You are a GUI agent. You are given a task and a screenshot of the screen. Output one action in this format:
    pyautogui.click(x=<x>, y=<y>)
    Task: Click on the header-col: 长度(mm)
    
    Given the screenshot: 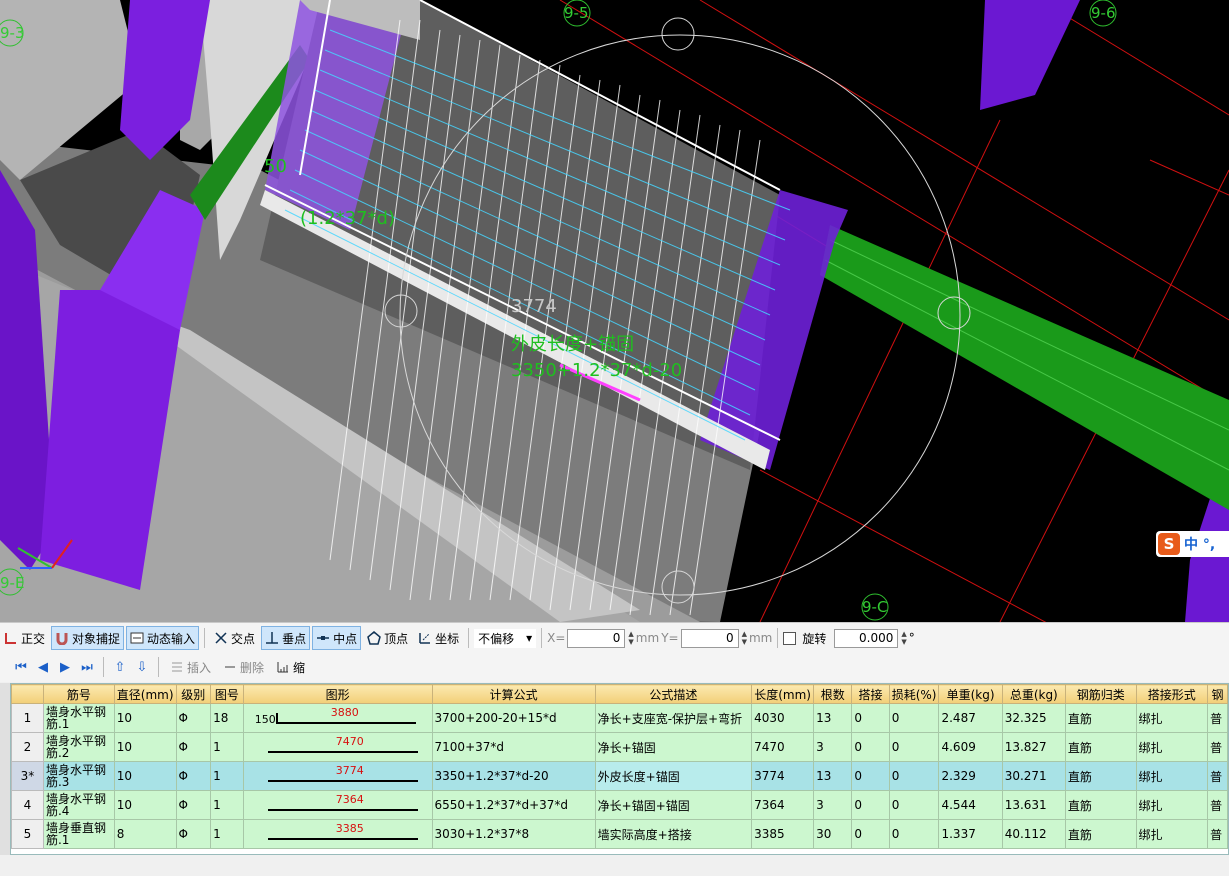 What is the action you would take?
    pyautogui.click(x=783, y=694)
    